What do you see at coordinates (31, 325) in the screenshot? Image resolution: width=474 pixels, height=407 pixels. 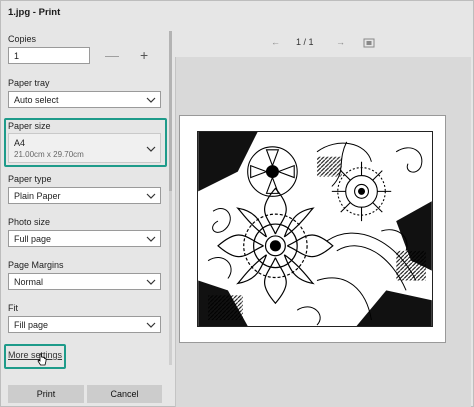 I see `fit-value: Fill page` at bounding box center [31, 325].